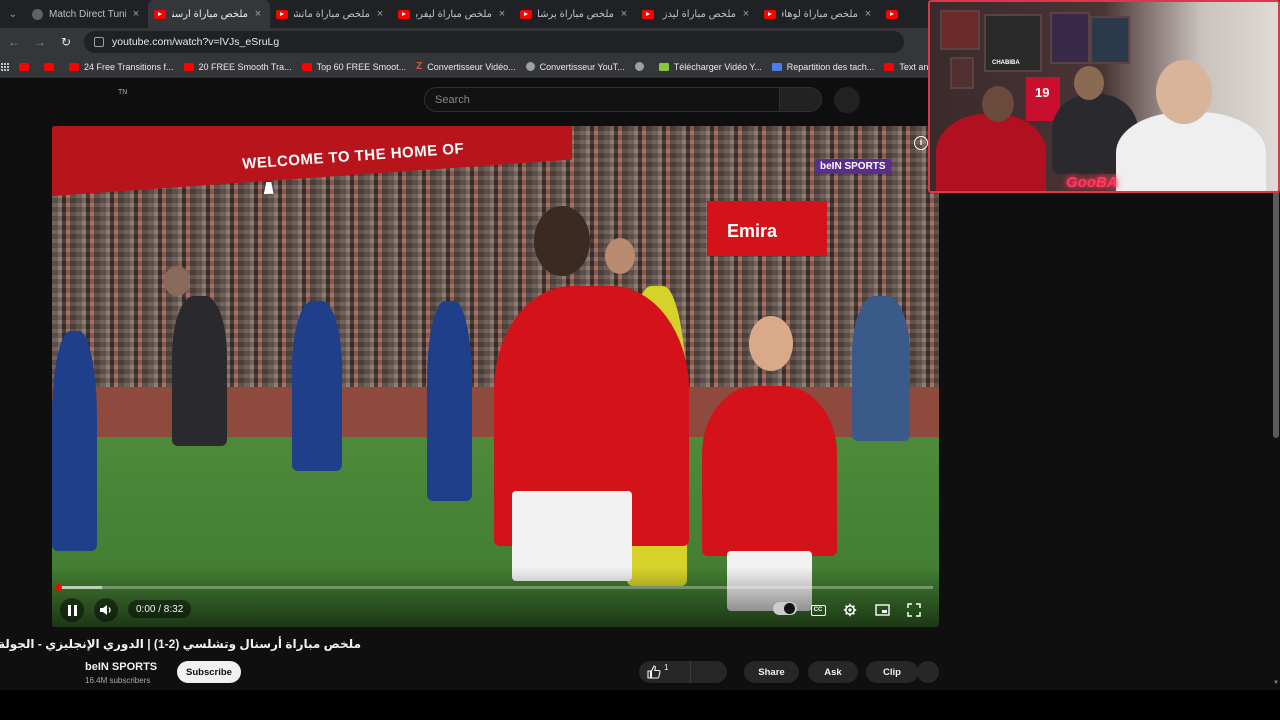 The width and height of the screenshot is (1280, 720). What do you see at coordinates (209, 14) in the screenshot?
I see `browser-tab: ملخص مباراة أرسنال و ×` at bounding box center [209, 14].